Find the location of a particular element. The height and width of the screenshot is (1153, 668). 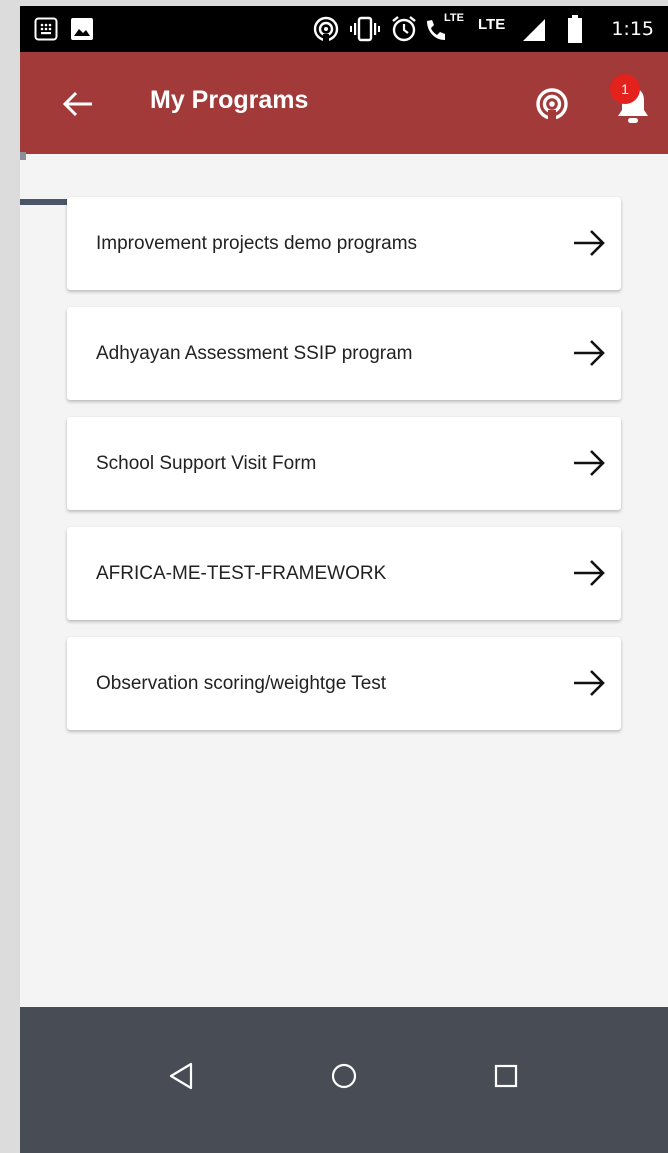

signal-icon is located at coordinates (534, 30).